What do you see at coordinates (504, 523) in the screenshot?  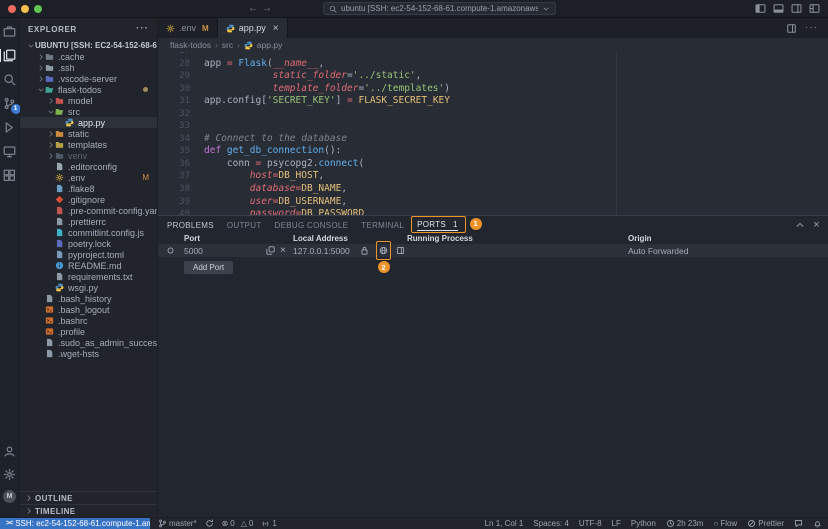 I see `cursor-position: Ln 1, Col 1` at bounding box center [504, 523].